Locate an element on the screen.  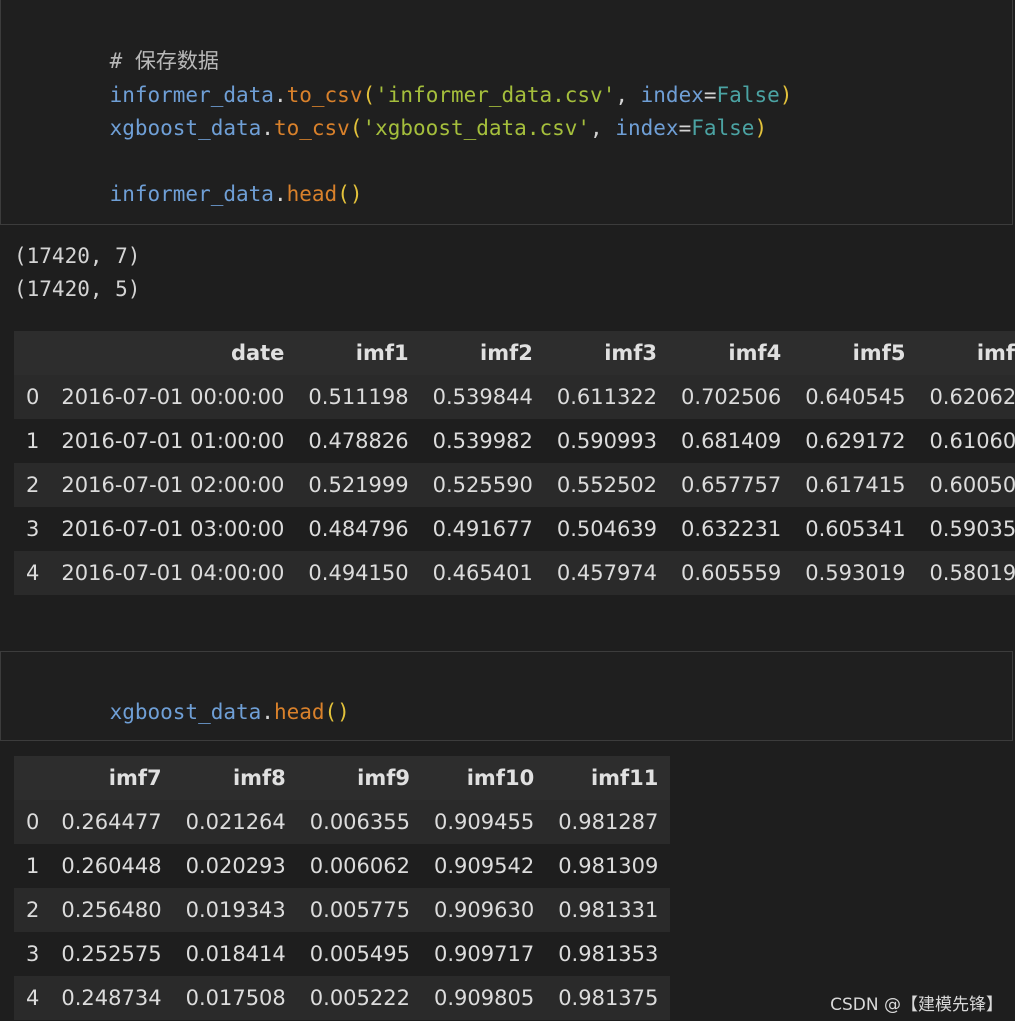
table-cell: 0.981353 is located at coordinates (608, 954).